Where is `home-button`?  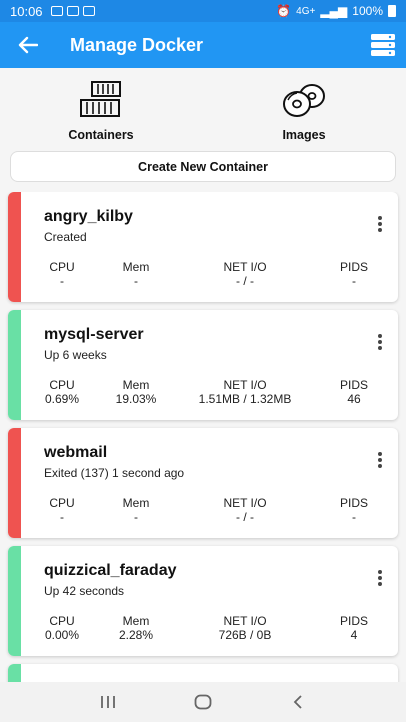
home-button is located at coordinates (203, 702).